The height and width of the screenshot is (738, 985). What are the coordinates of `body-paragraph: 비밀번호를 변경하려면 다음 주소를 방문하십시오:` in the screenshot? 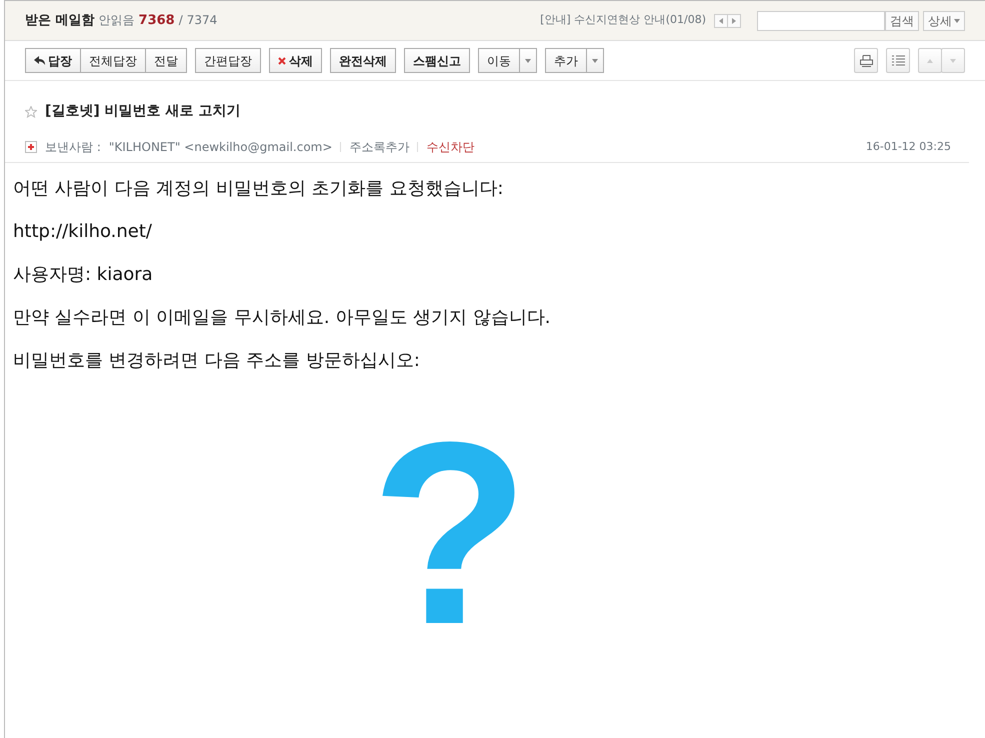 It's located at (217, 361).